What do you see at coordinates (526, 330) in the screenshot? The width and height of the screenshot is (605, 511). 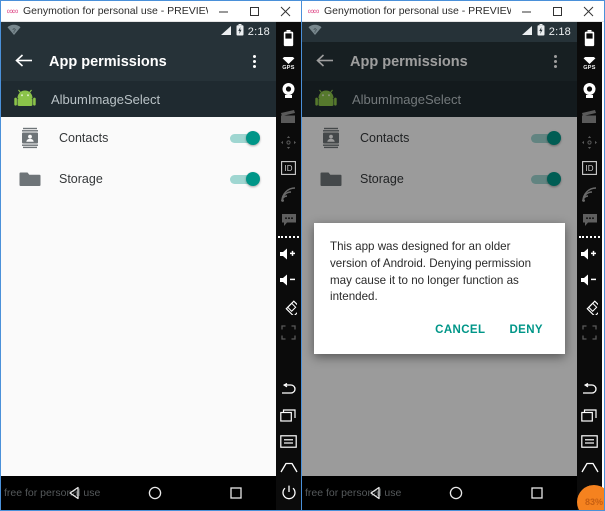 I see `deny-button: DENY` at bounding box center [526, 330].